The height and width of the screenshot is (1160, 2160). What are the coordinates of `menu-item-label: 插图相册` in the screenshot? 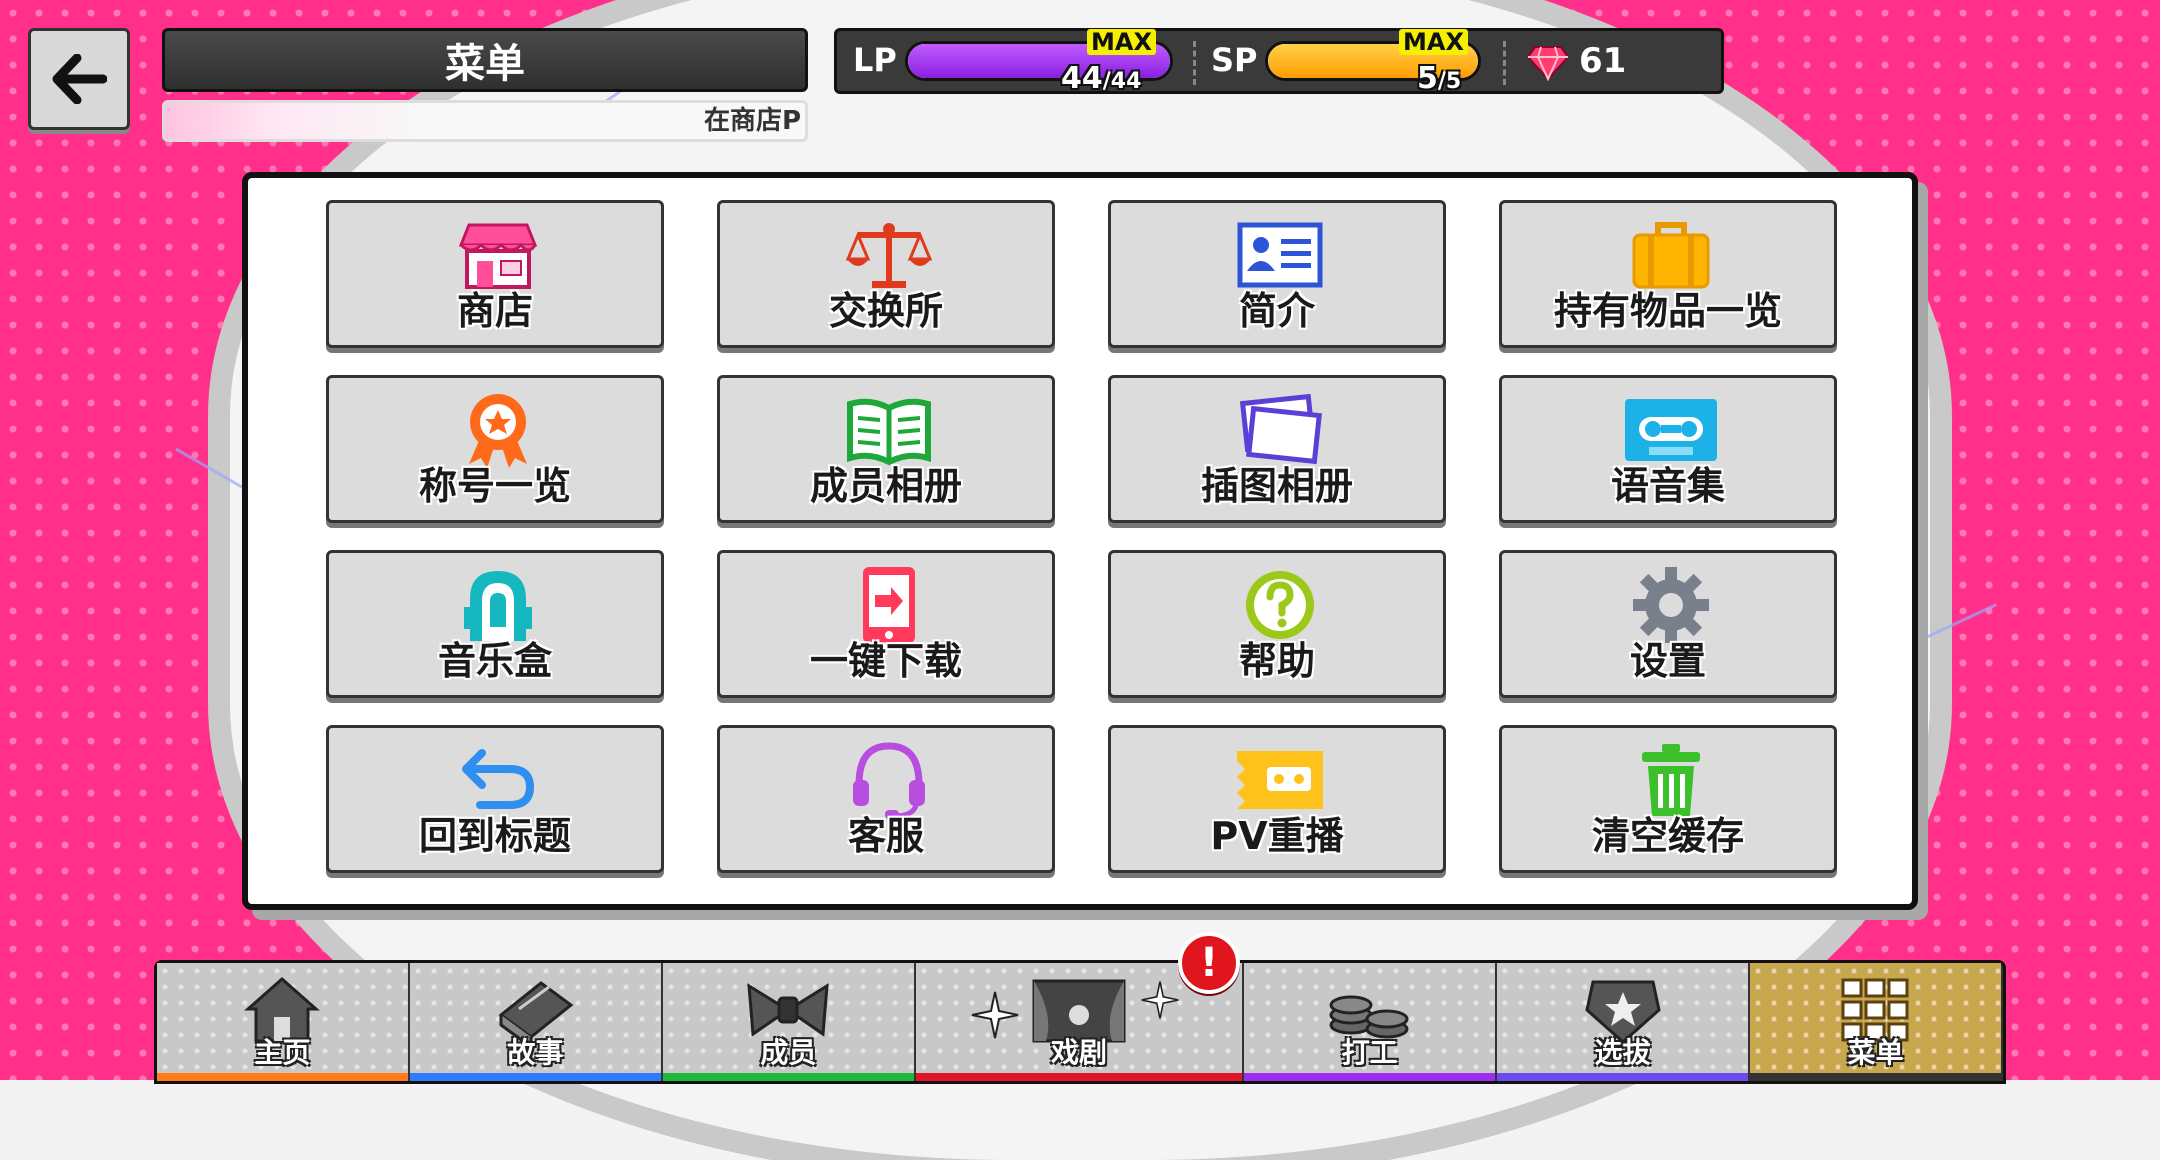 It's located at (1276, 486).